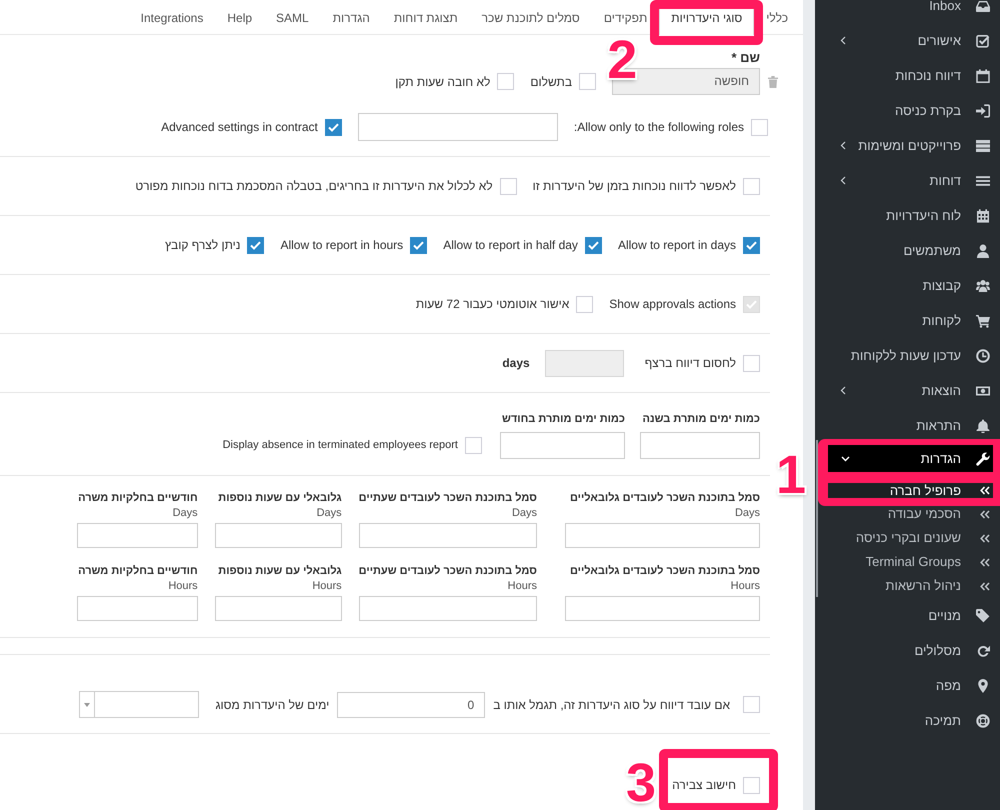 This screenshot has height=810, width=1000. What do you see at coordinates (907, 538) in the screenshot?
I see `submenu-item: שעונים ובקרי כניסה` at bounding box center [907, 538].